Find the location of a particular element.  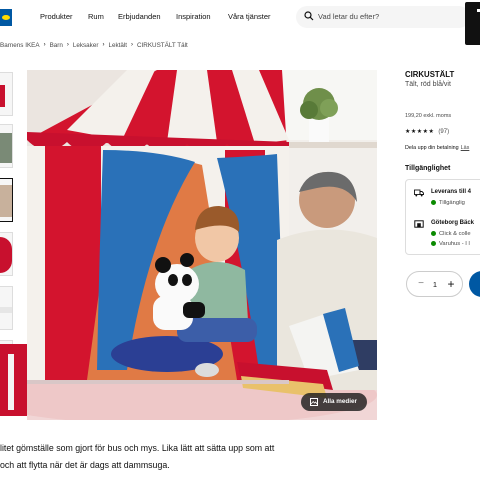

breadcrumb-item: Lektält is located at coordinates (117, 45).